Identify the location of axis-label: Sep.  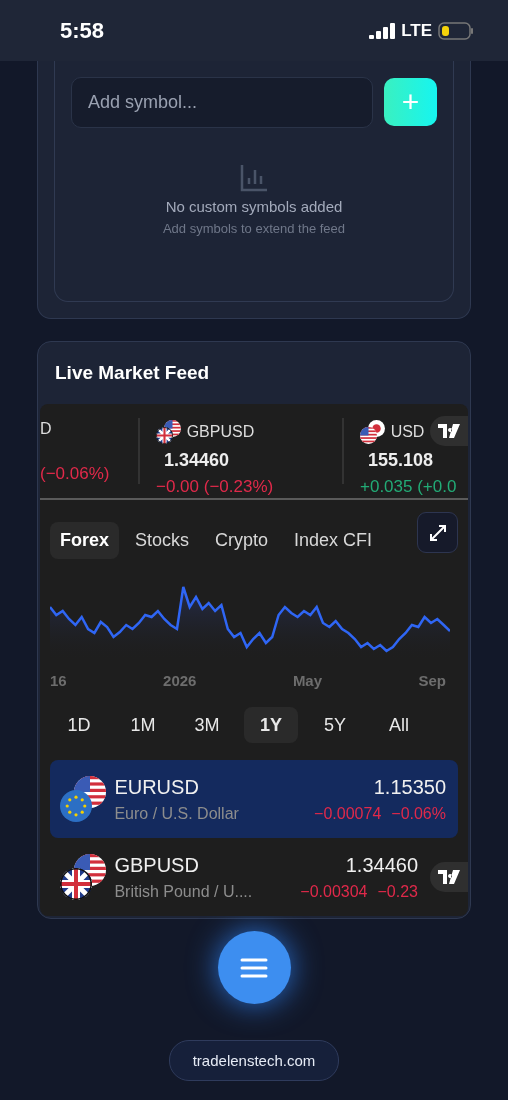
(432, 680).